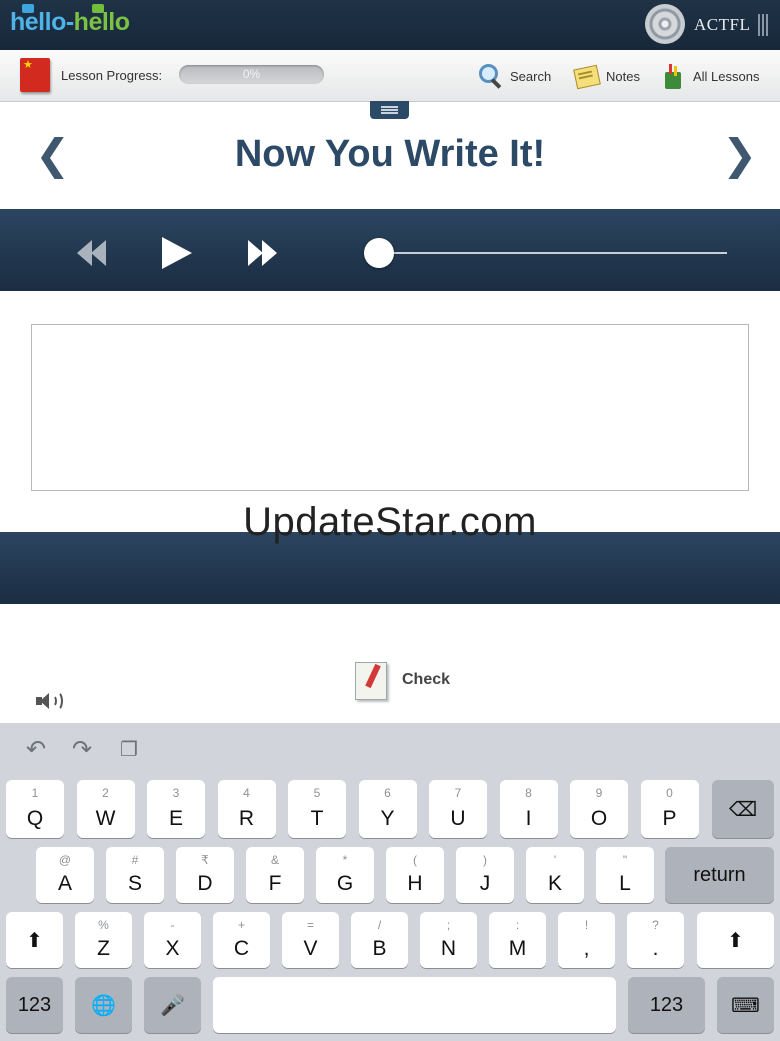 Image resolution: width=780 pixels, height=1041 pixels. What do you see at coordinates (103, 925) in the screenshot?
I see `key-secondary-label: %` at bounding box center [103, 925].